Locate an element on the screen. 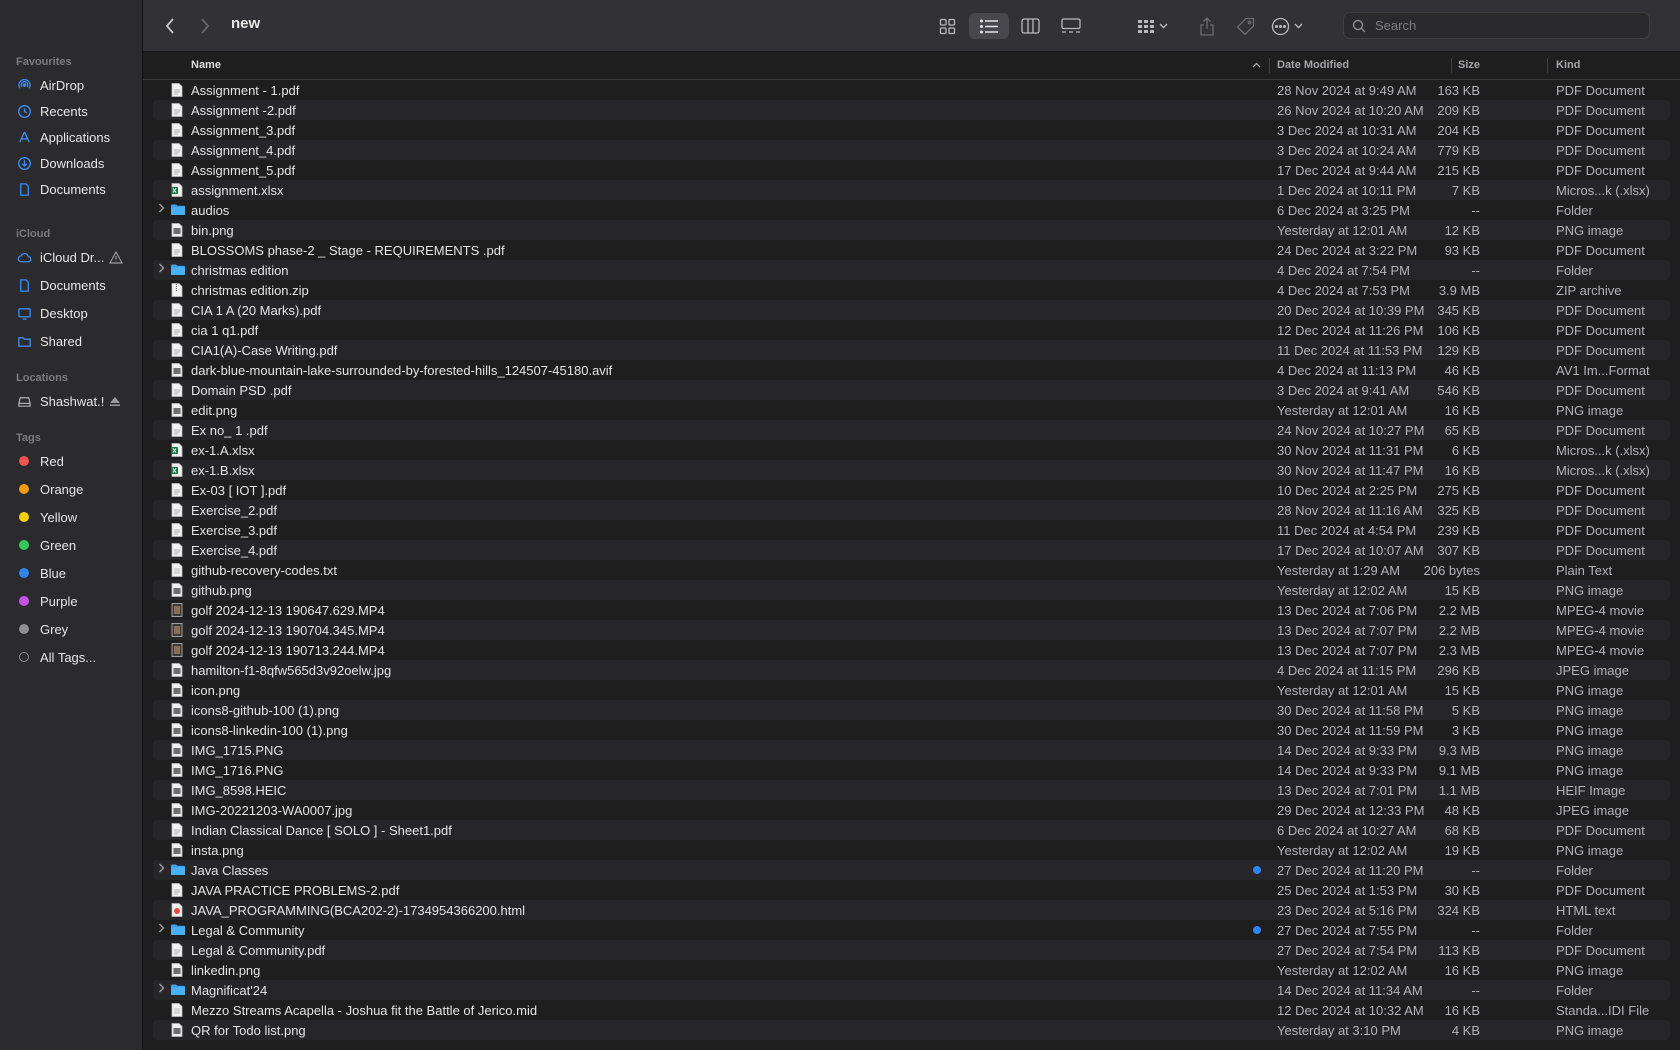 Image resolution: width=1680 pixels, height=1050 pixels. file-date-modified: 10 Dec 2024 at 2:25 PM is located at coordinates (1347, 490).